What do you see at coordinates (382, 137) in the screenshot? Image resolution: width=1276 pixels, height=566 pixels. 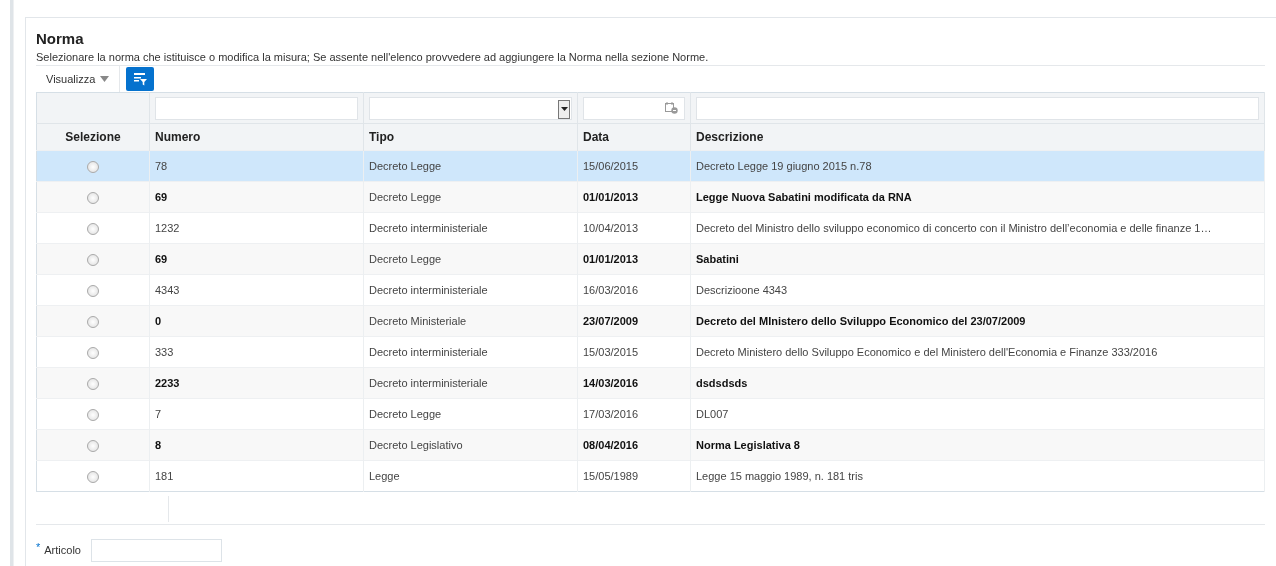 I see `column-header: Tipo` at bounding box center [382, 137].